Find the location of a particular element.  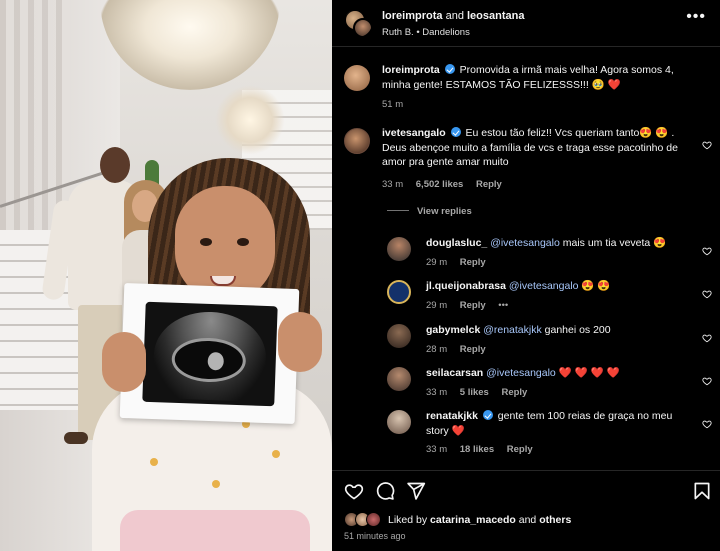

liked-by-others: others is located at coordinates (555, 520).